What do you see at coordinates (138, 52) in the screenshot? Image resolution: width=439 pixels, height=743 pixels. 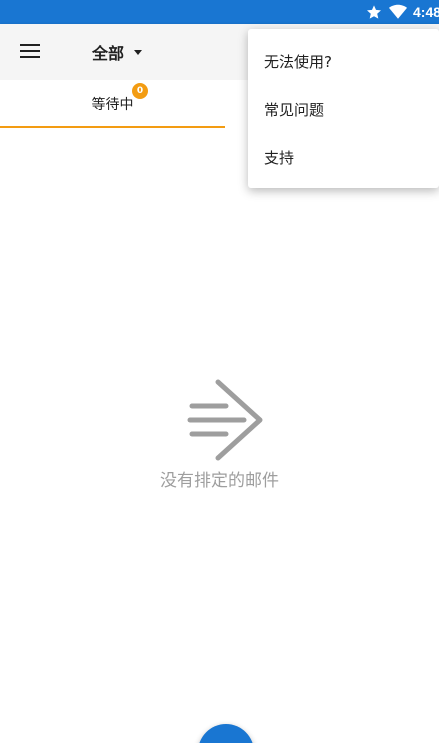 I see `caret-down-icon` at bounding box center [138, 52].